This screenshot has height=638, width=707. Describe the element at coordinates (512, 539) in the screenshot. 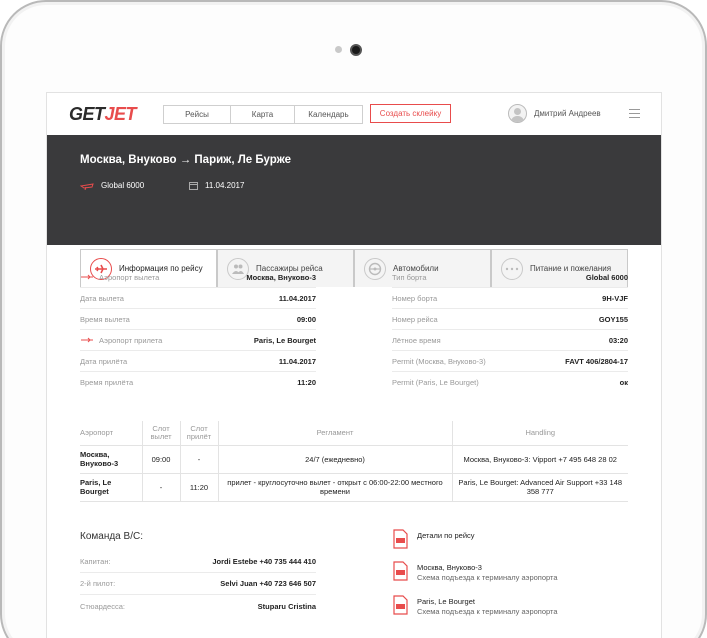

I see `doc-link-flight-details: Детали по рейсу` at that location.